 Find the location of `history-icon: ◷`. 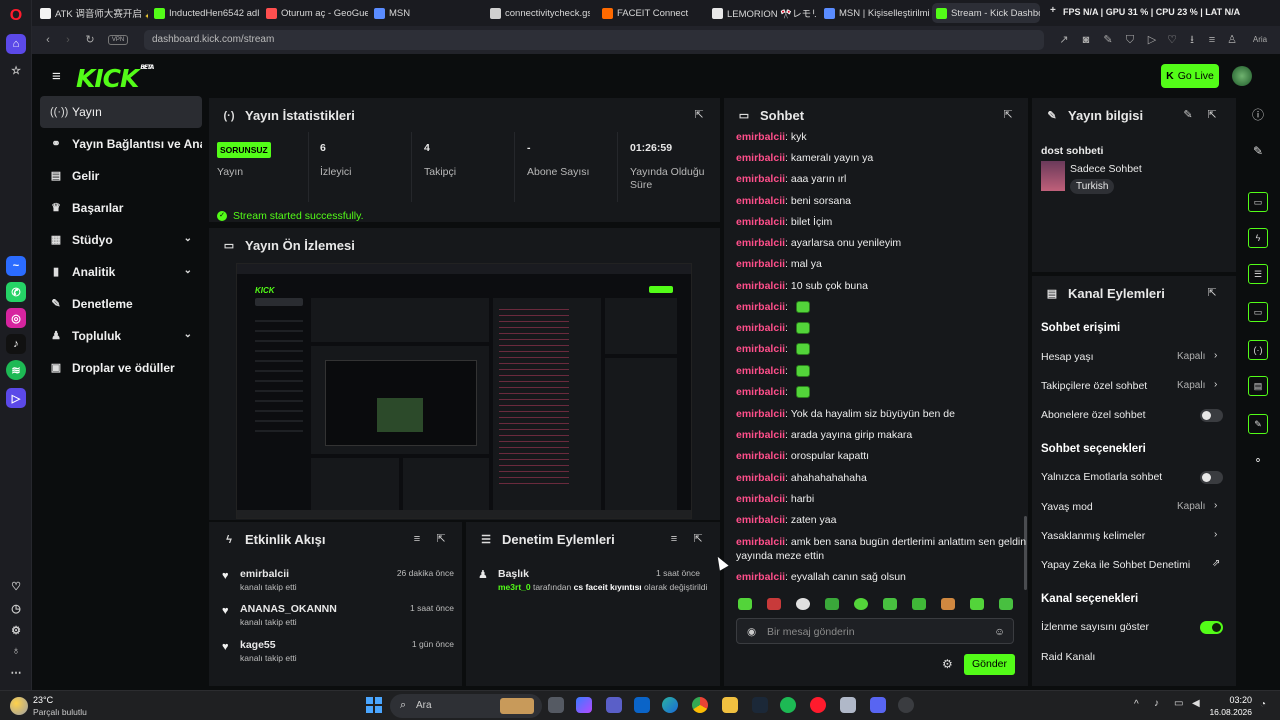

history-icon: ◷ is located at coordinates (16, 608).